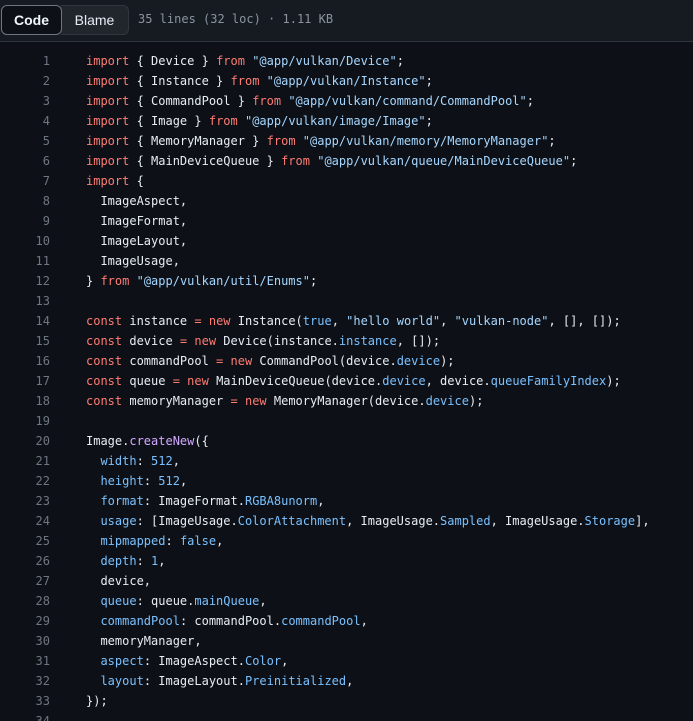 The width and height of the screenshot is (693, 721). Describe the element at coordinates (165, 601) in the screenshot. I see `code-token: : queue.` at that location.